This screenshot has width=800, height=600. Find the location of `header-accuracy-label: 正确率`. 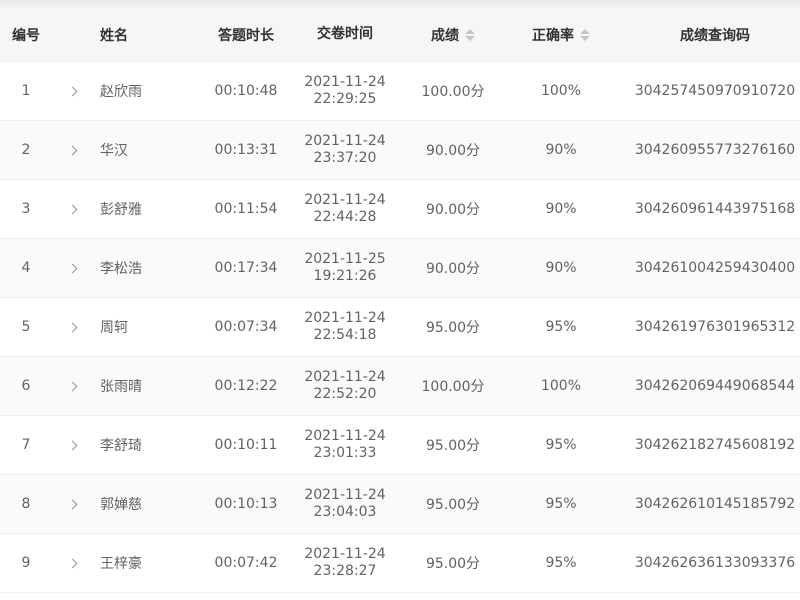

header-accuracy-label: 正确率 is located at coordinates (553, 35).